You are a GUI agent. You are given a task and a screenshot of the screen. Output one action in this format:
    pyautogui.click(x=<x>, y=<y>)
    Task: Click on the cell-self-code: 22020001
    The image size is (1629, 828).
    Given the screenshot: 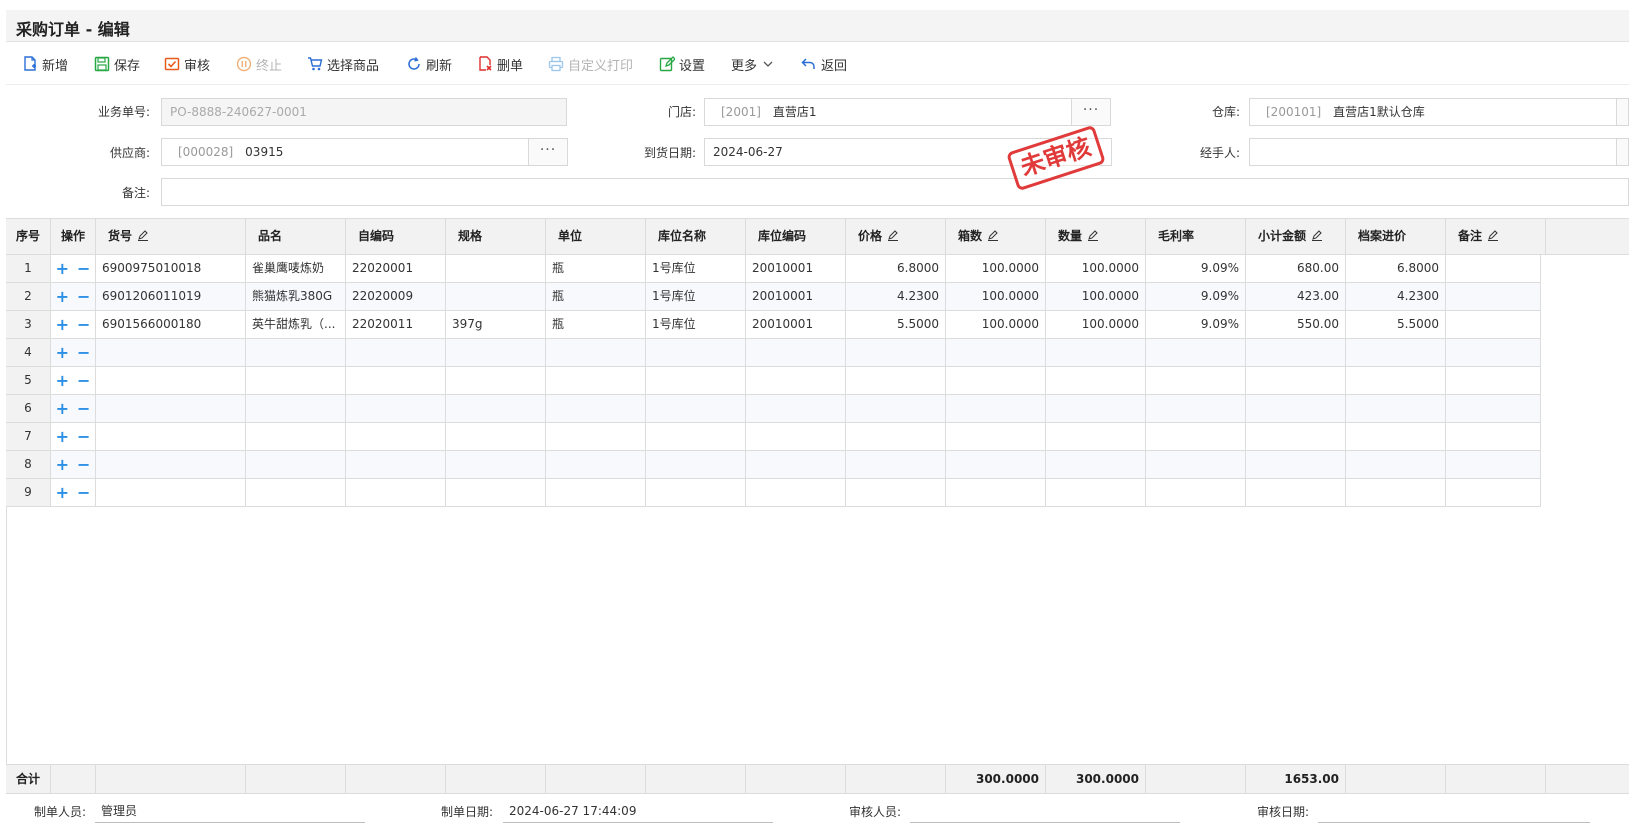 What is the action you would take?
    pyautogui.click(x=396, y=268)
    